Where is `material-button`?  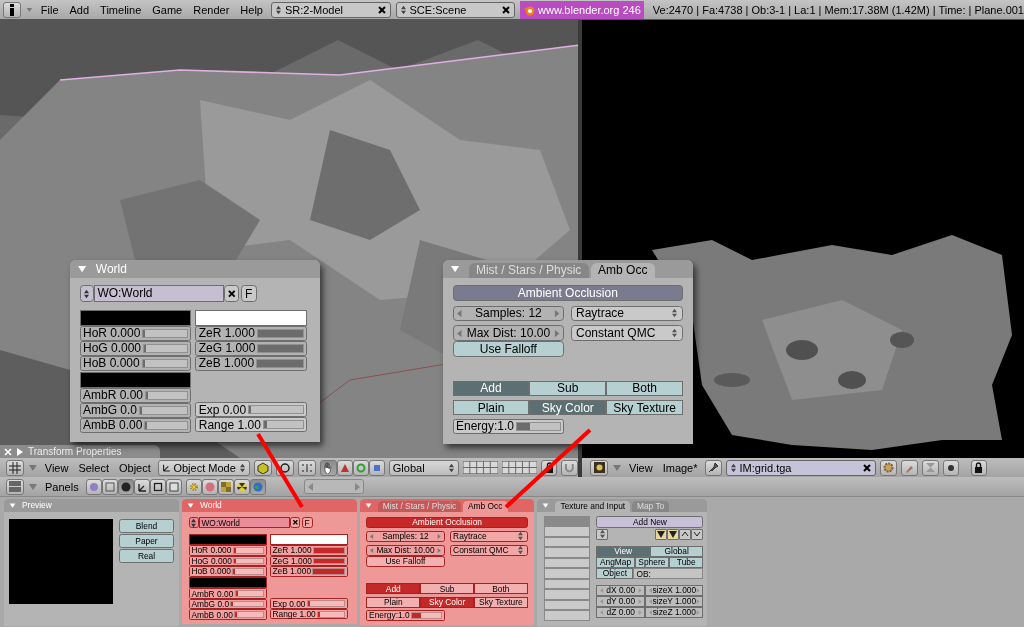 material-button is located at coordinates (209, 486).